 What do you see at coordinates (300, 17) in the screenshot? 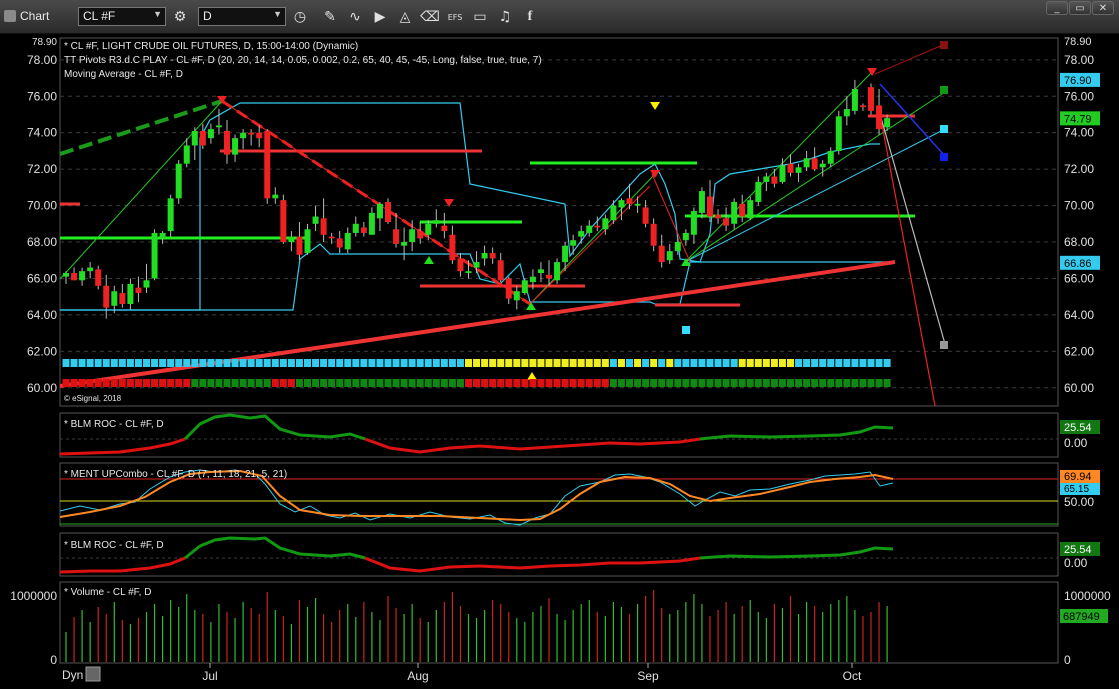
I see `clock-icon: ◷` at bounding box center [300, 17].